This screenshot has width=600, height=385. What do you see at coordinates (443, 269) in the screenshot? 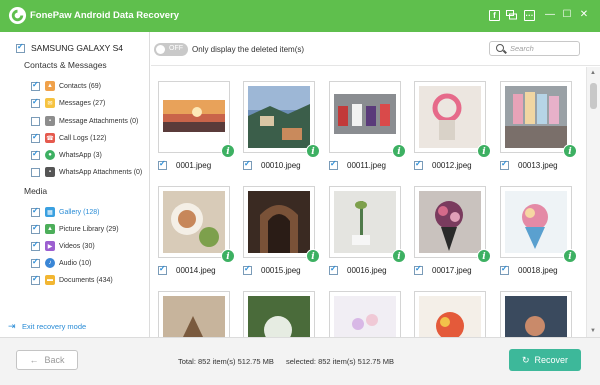
I see `file-row: 00017.jpeg` at bounding box center [443, 269].